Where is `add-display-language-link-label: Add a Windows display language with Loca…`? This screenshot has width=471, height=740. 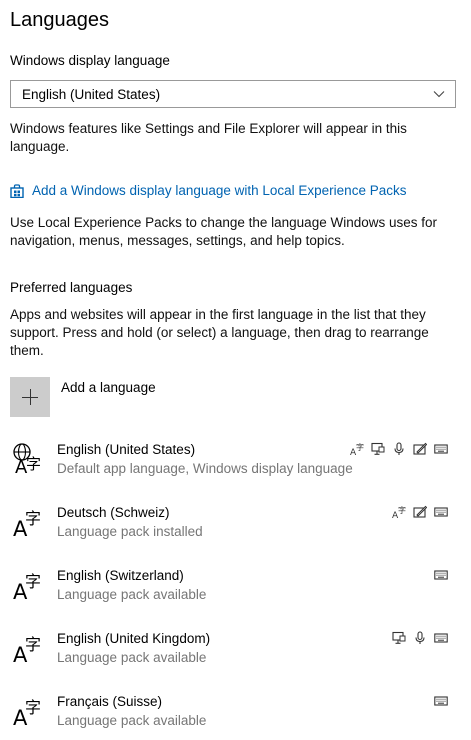 add-display-language-link-label: Add a Windows display language with Loca… is located at coordinates (219, 190).